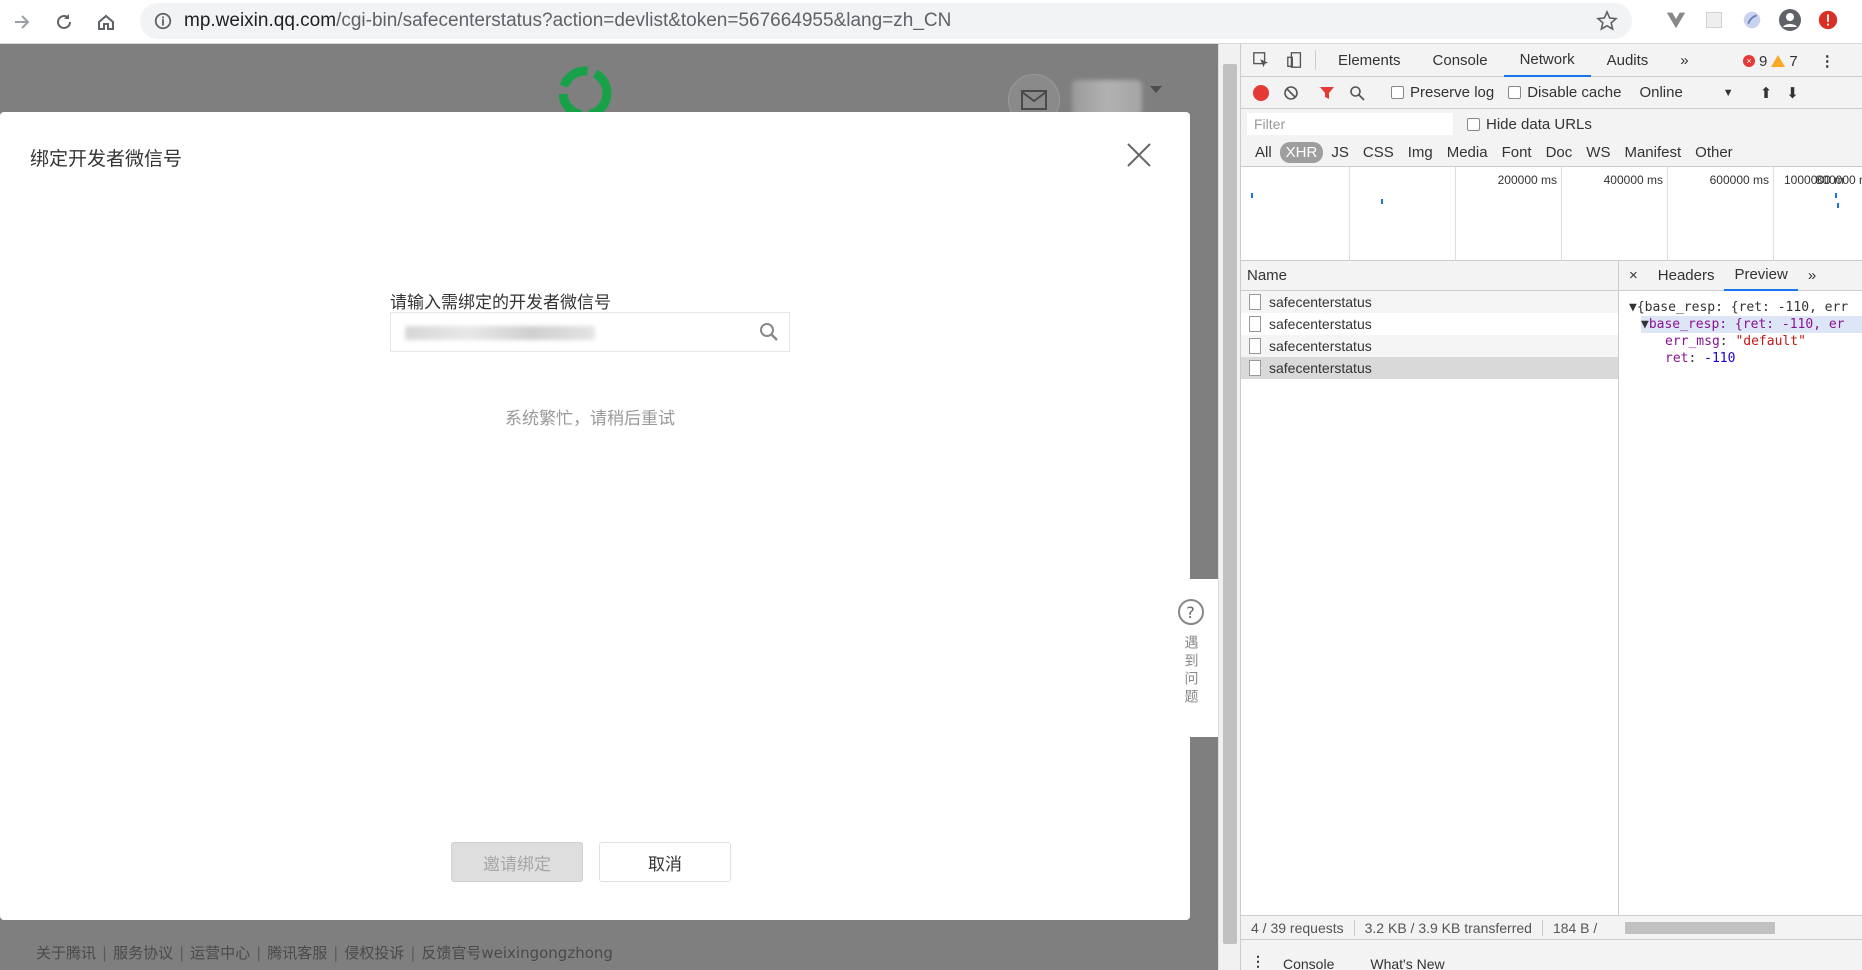  I want to click on reload-icon, so click(64, 22).